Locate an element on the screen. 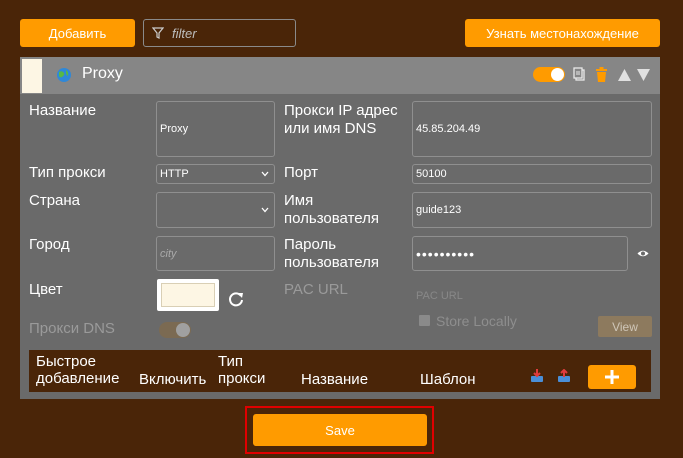 Image resolution: width=683 pixels, height=458 pixels. ip-input: 45.85.204.49 is located at coordinates (532, 129).